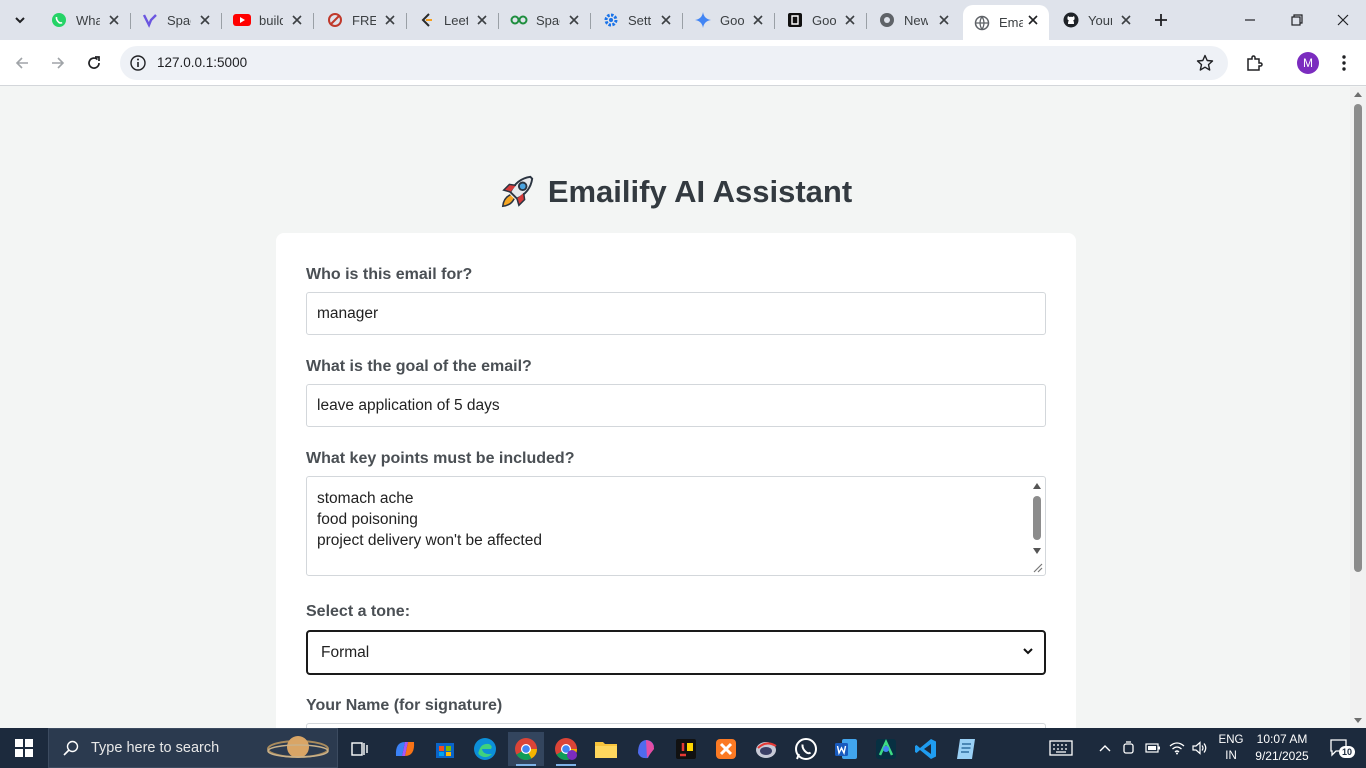 This screenshot has height=768, width=1366. Describe the element at coordinates (1308, 63) in the screenshot. I see `profile-avatar: M` at that location.